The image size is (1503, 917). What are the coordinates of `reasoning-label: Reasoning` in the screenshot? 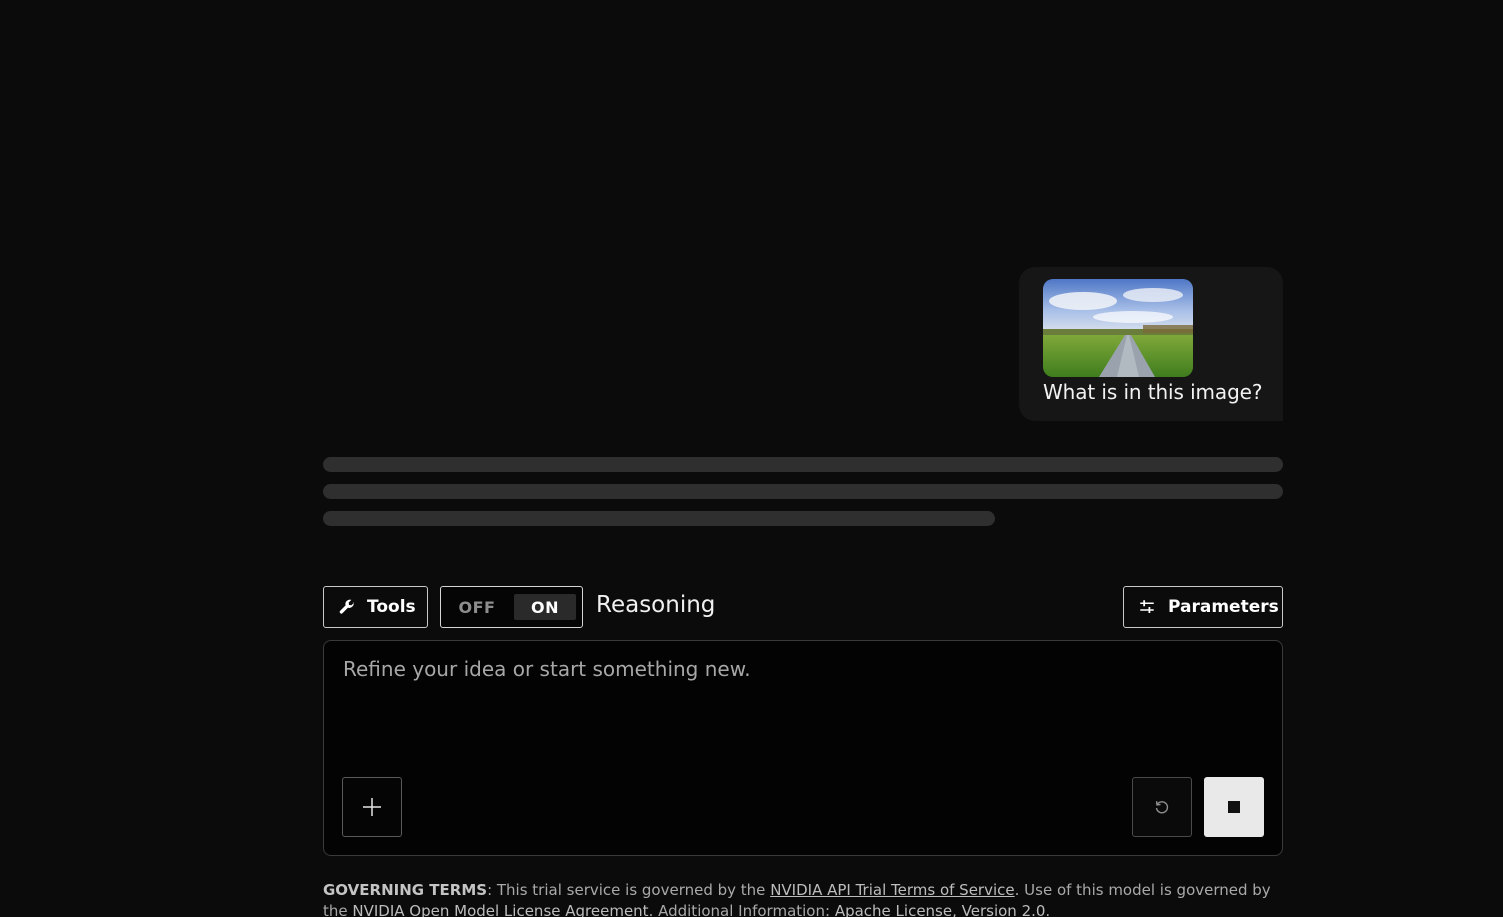 It's located at (656, 605).